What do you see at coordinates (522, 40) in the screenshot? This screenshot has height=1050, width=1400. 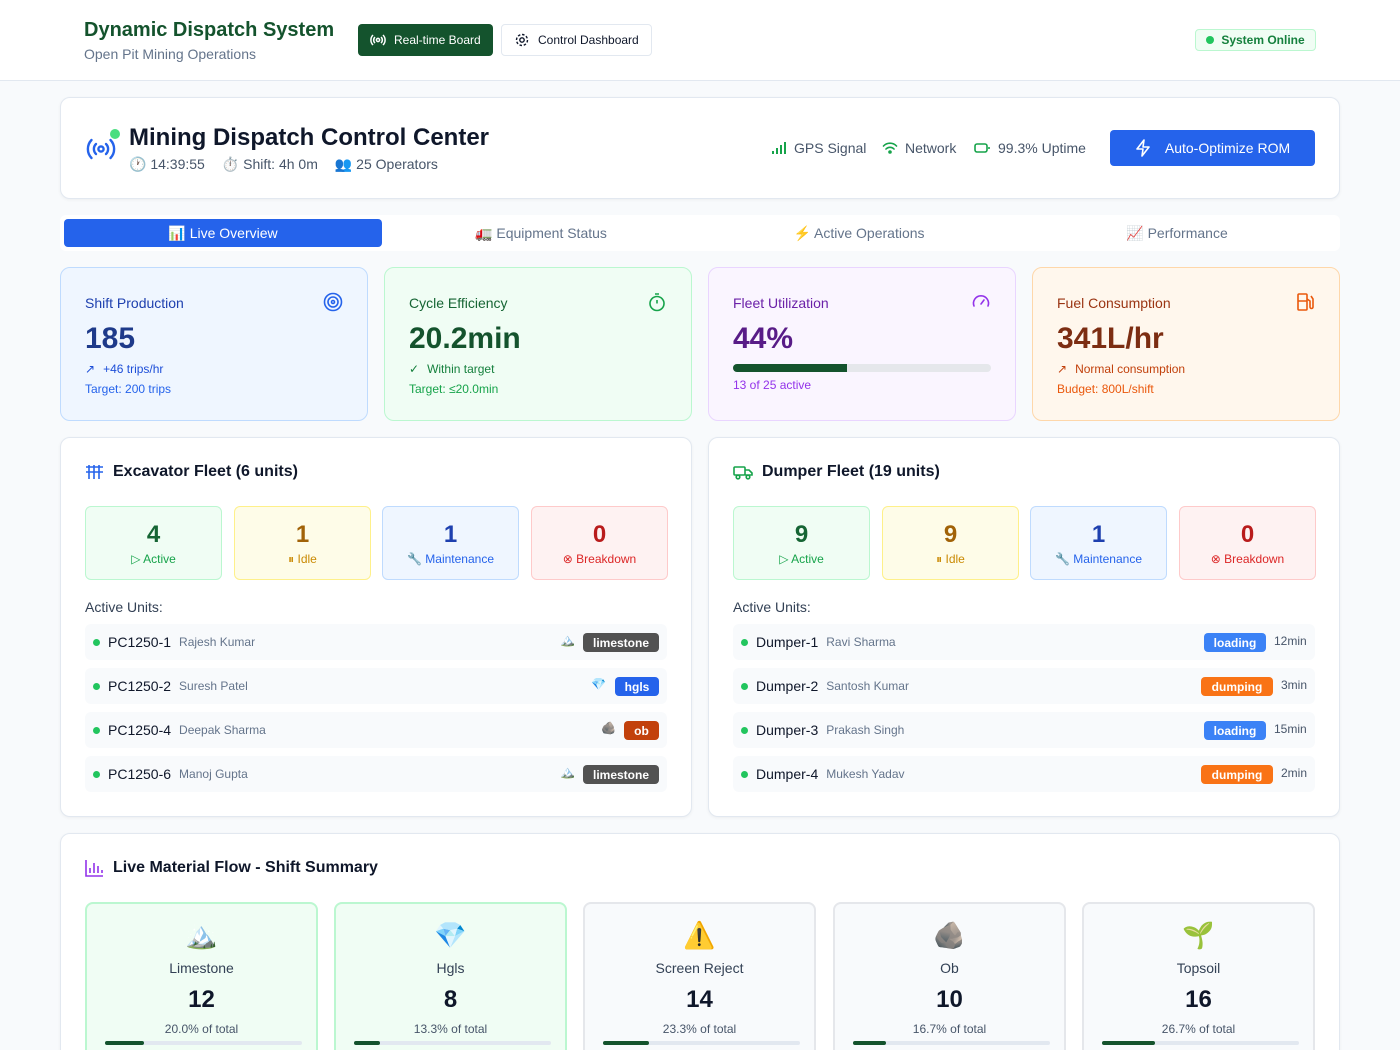 I see `gear-icon` at bounding box center [522, 40].